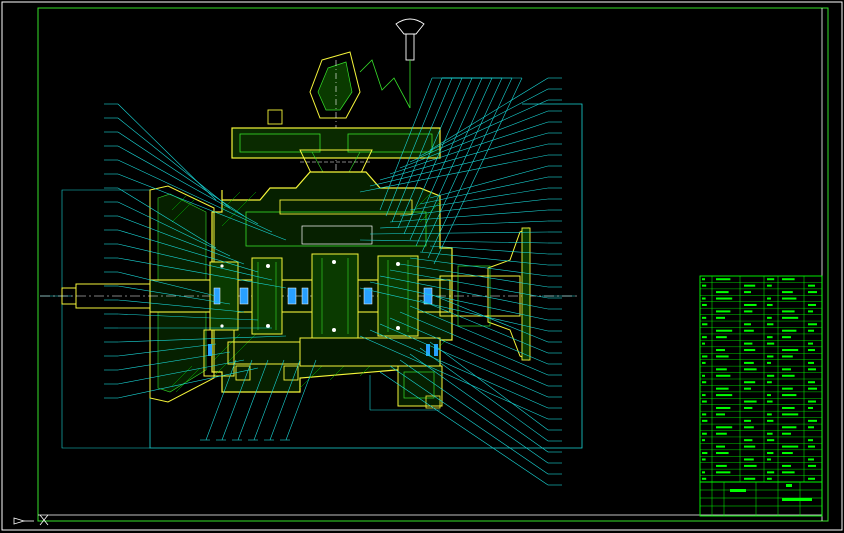 This screenshot has width=844, height=533. What do you see at coordinates (761, 499) in the screenshot?
I see `title-block` at bounding box center [761, 499].